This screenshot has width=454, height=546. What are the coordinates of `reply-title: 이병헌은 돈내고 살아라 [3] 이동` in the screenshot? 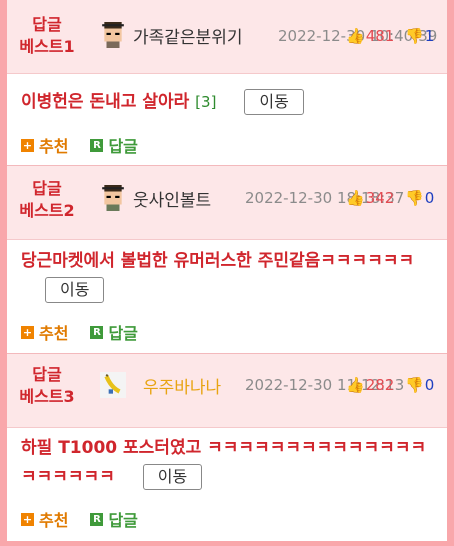 It's located at (231, 102).